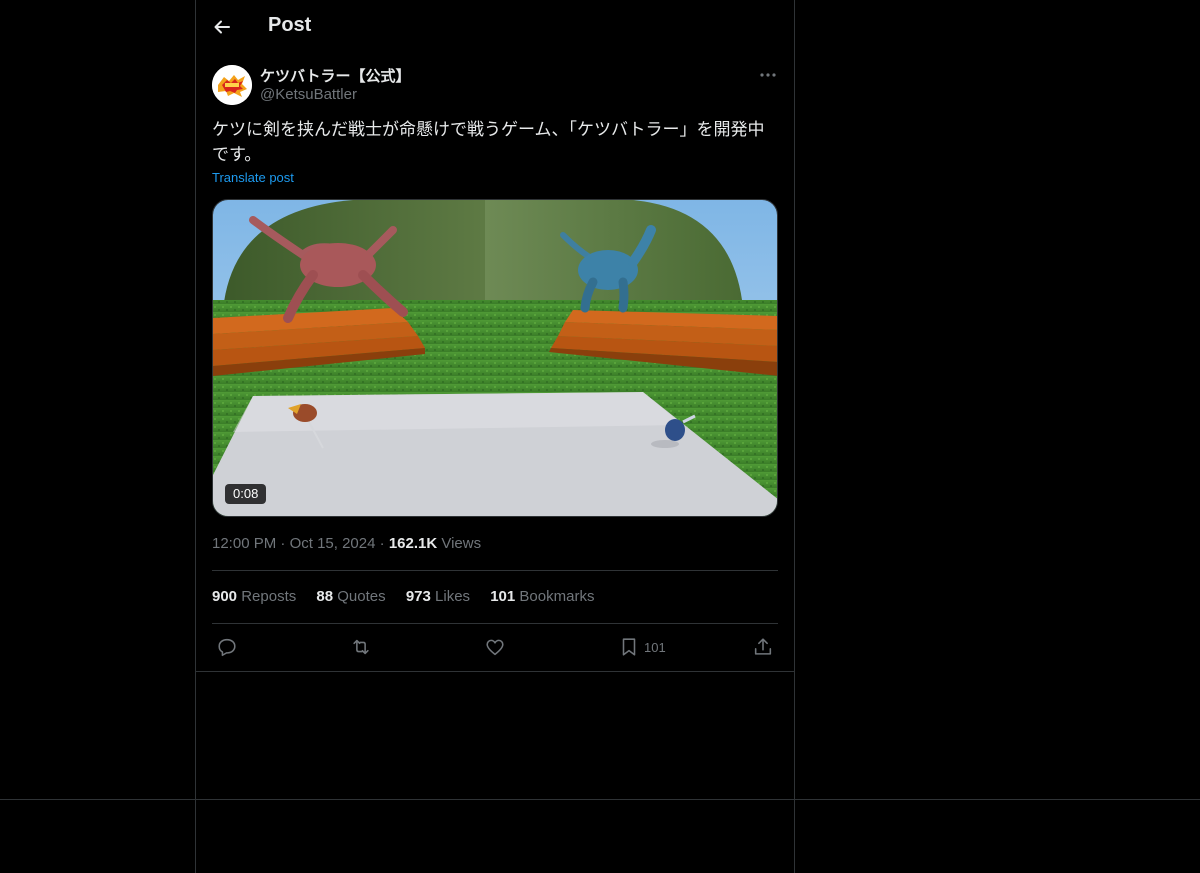 Image resolution: width=1200 pixels, height=873 pixels. I want to click on post-text: ケツに剣を挟んだ戦士が命懸けで戦うゲーム、「ケツバトラー」を開発中です。, so click(488, 142).